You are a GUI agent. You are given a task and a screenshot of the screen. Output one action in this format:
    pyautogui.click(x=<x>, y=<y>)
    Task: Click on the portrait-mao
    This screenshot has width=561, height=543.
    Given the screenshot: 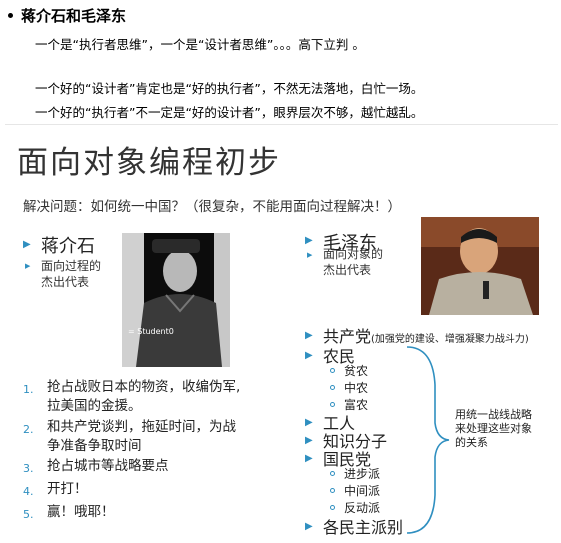 What is the action you would take?
    pyautogui.click(x=480, y=266)
    